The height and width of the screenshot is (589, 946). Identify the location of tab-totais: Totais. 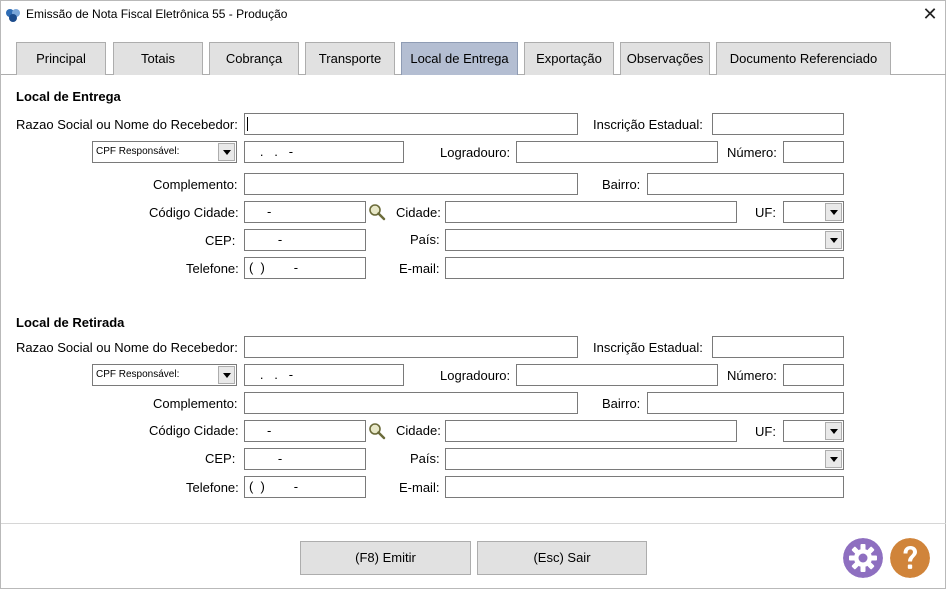
(158, 58).